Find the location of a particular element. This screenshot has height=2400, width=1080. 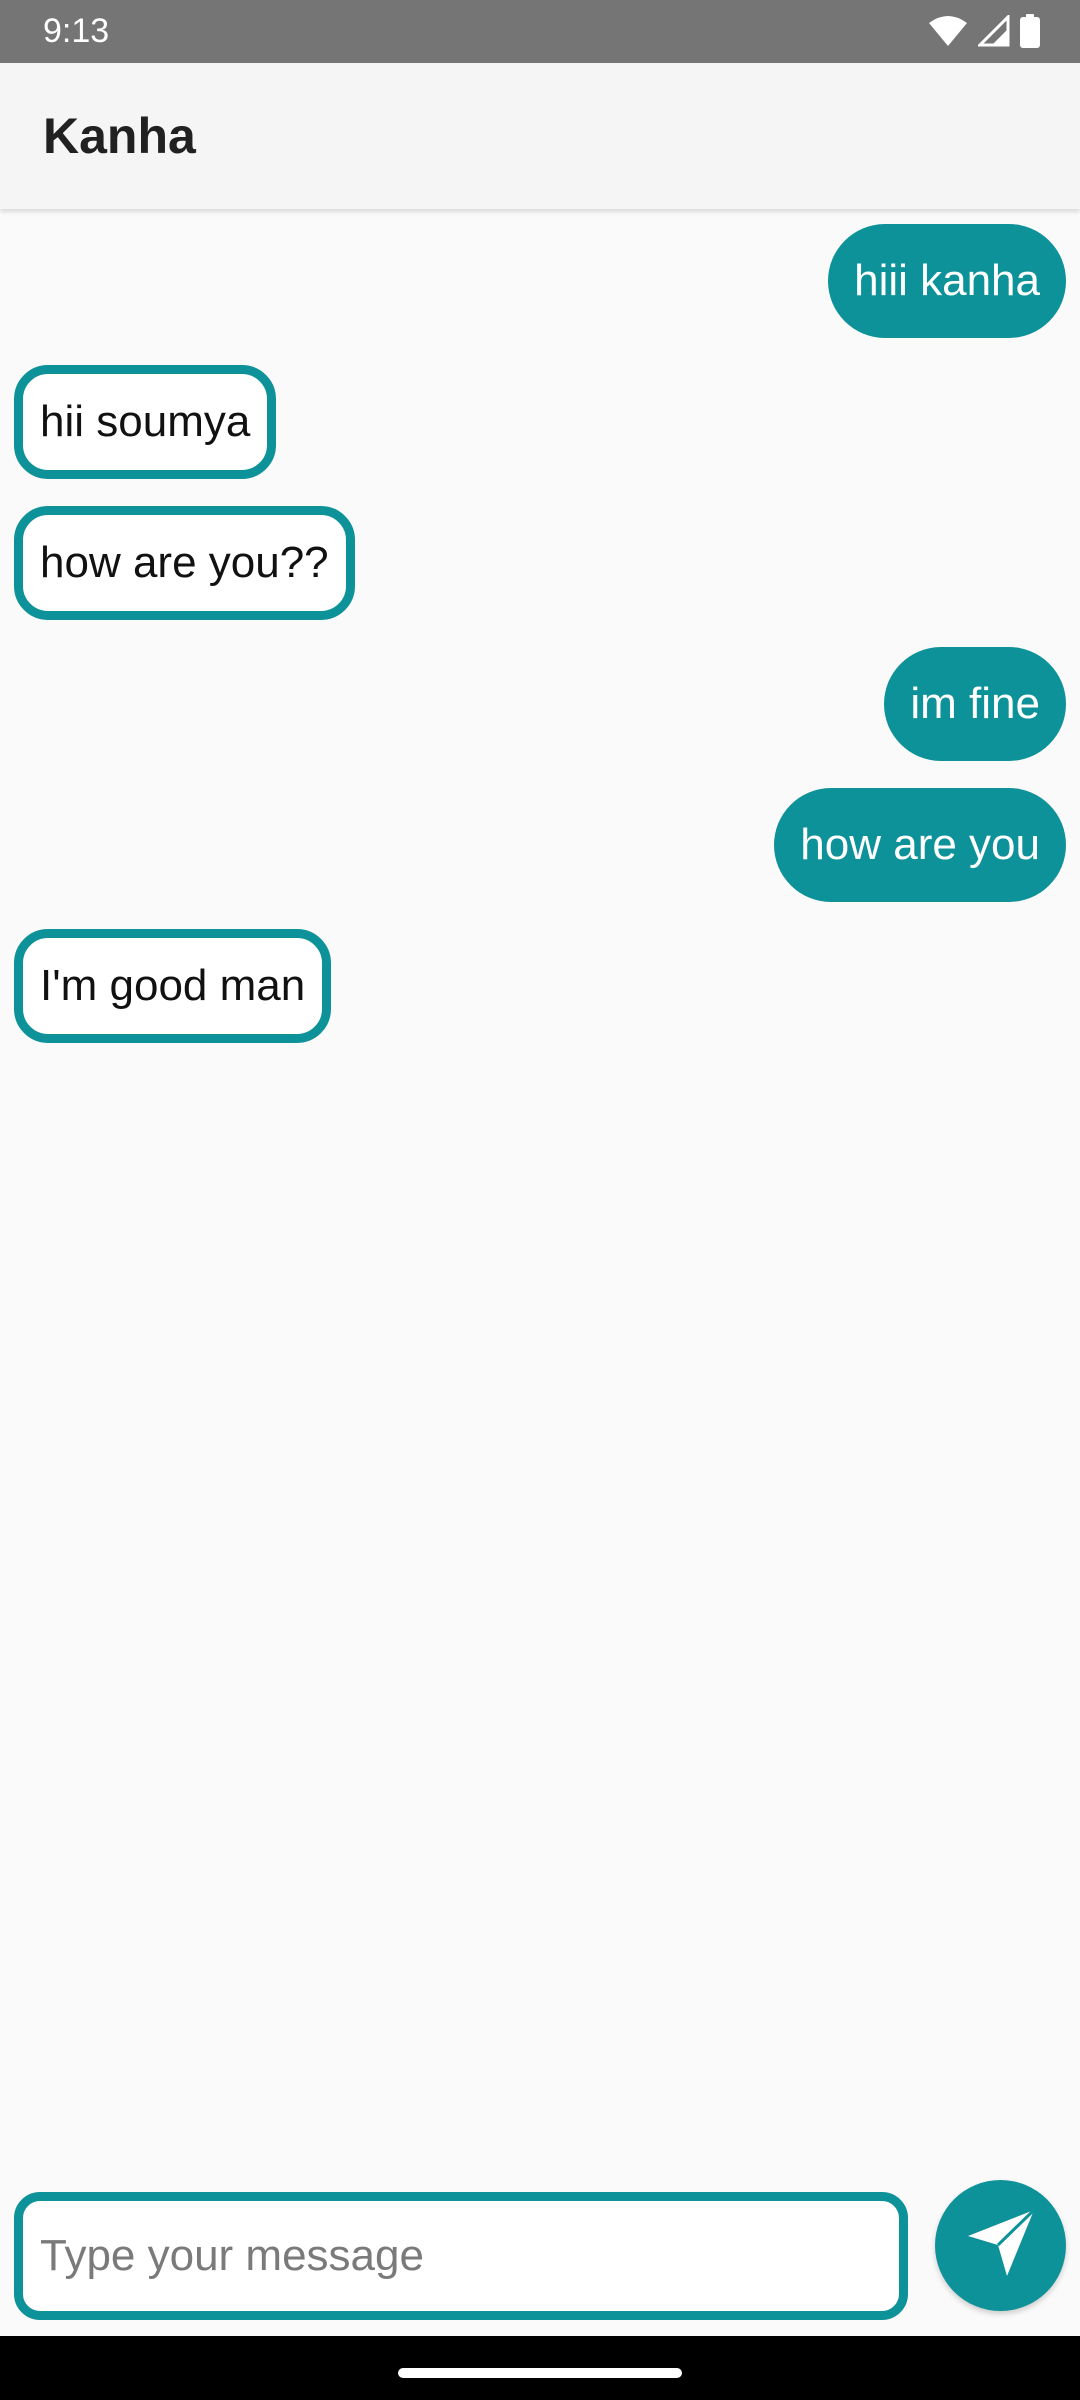

status-bar: 9:13 is located at coordinates (540, 31).